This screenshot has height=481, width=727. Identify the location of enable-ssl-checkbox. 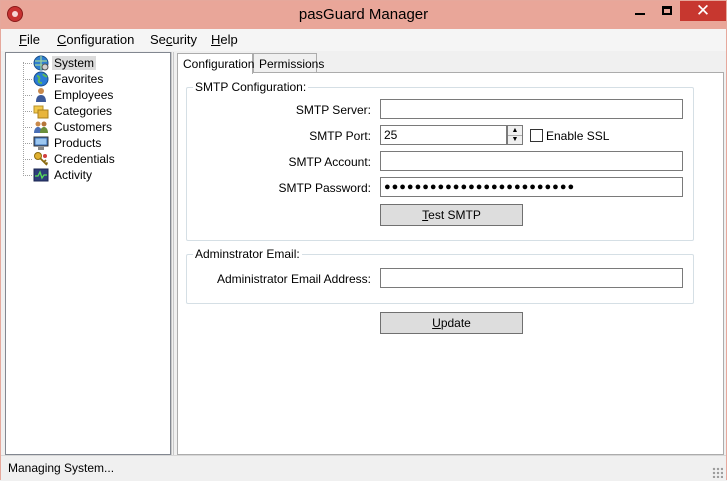
(536, 135).